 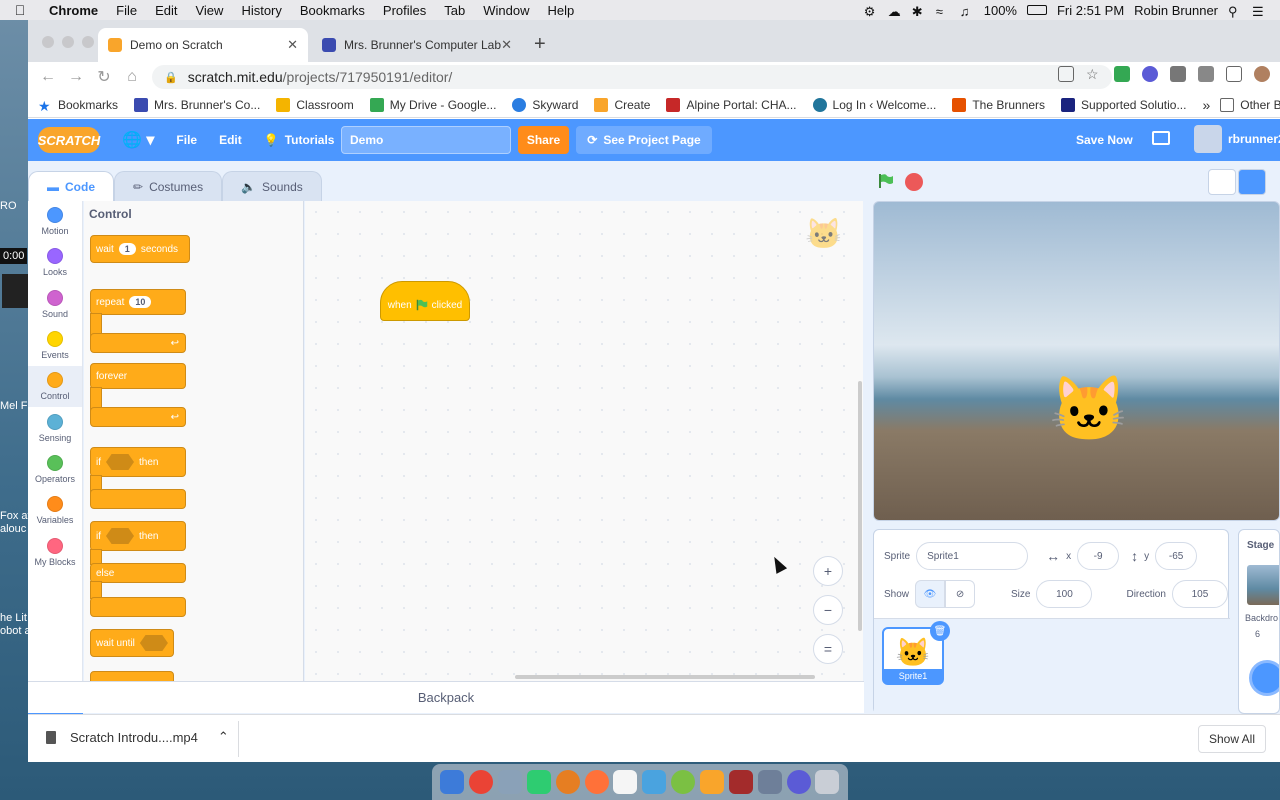 I want to click on show-visible-button: 👁, so click(x=930, y=594).